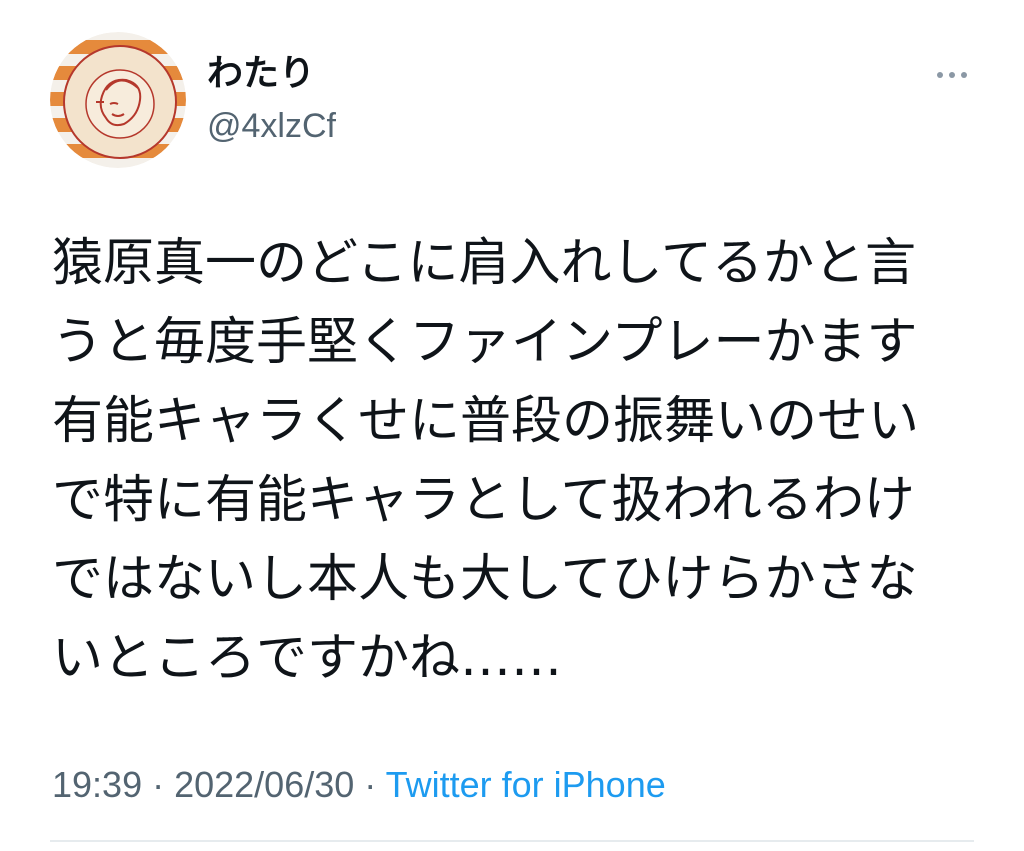  What do you see at coordinates (485, 579) in the screenshot?
I see `tweet-text-line: ではないし本人も大してひけらかさな` at bounding box center [485, 579].